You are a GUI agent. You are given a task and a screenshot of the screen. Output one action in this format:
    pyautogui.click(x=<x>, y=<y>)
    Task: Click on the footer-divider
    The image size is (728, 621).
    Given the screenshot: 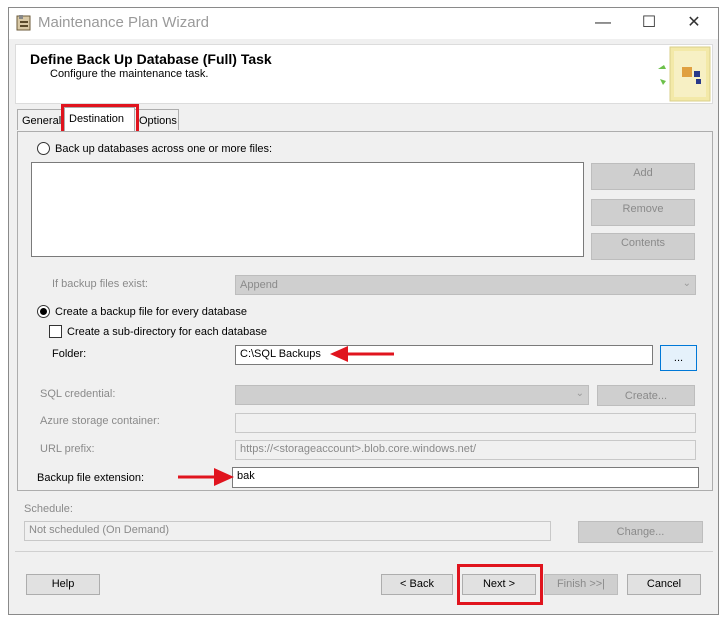 What is the action you would take?
    pyautogui.click(x=364, y=551)
    